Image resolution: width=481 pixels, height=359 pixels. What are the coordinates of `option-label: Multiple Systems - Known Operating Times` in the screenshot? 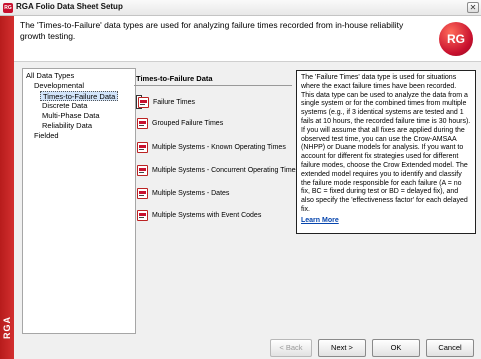 It's located at (219, 147).